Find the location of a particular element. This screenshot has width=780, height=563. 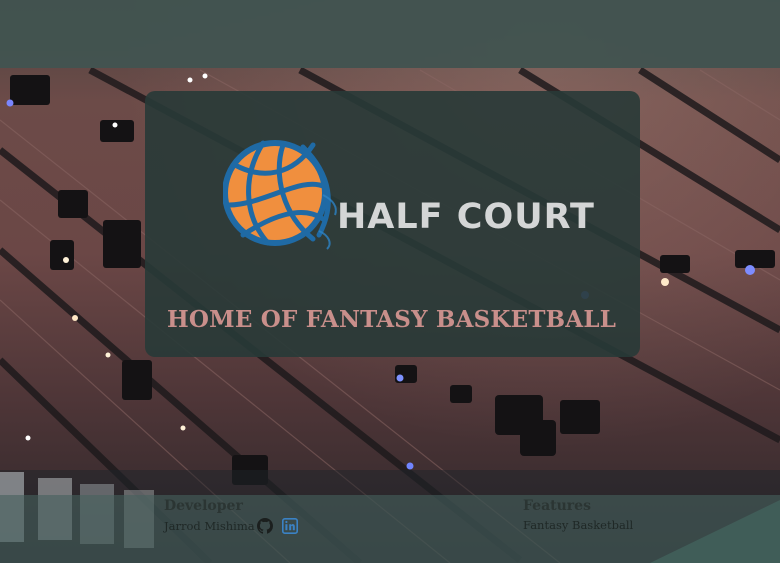

developer-heading: Developer is located at coordinates (203, 506).